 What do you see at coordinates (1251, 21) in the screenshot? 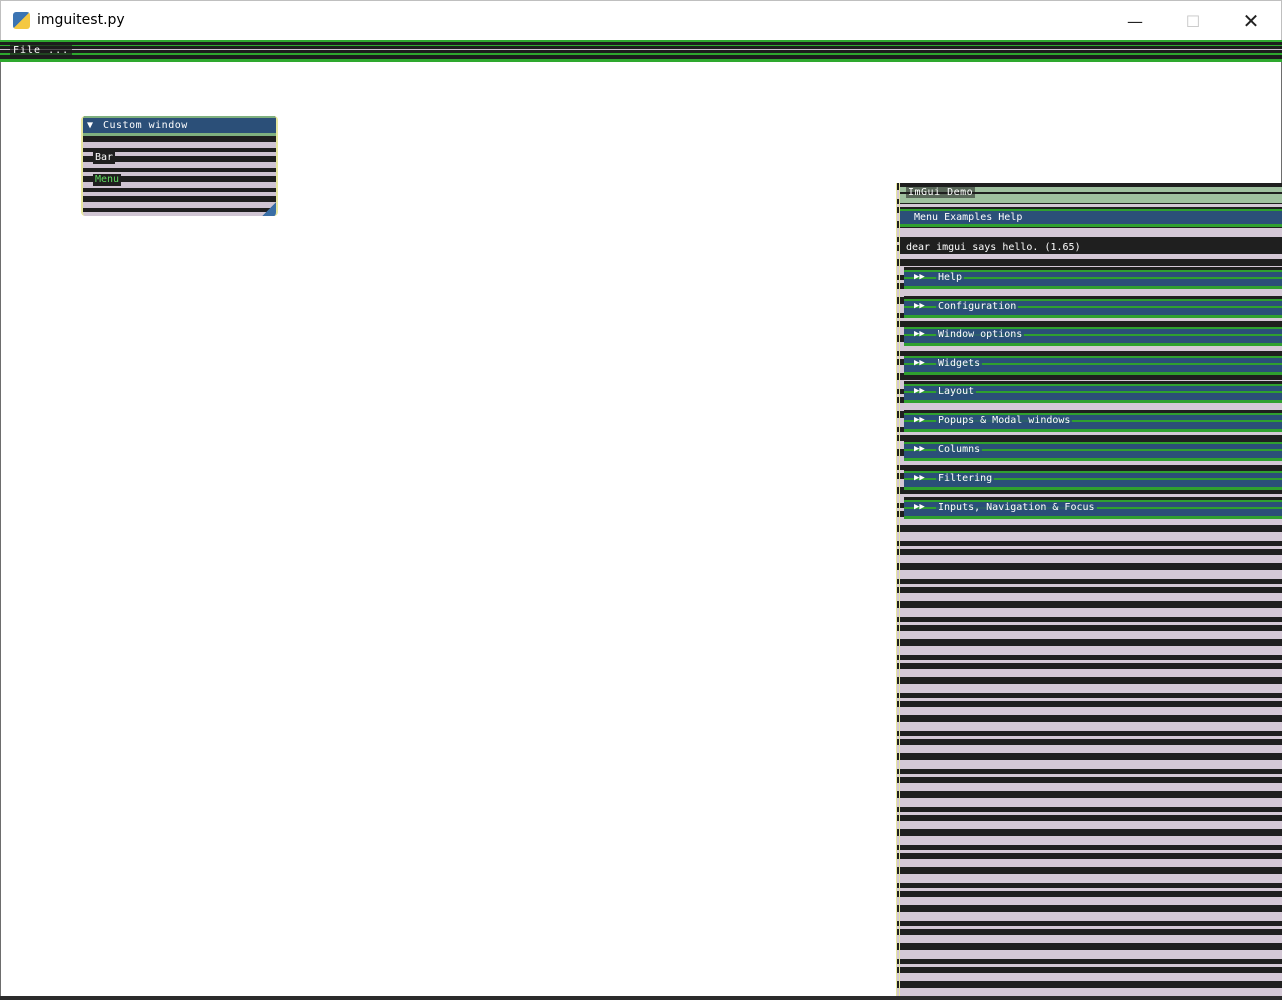
I see `close-button: ✕` at bounding box center [1251, 21].